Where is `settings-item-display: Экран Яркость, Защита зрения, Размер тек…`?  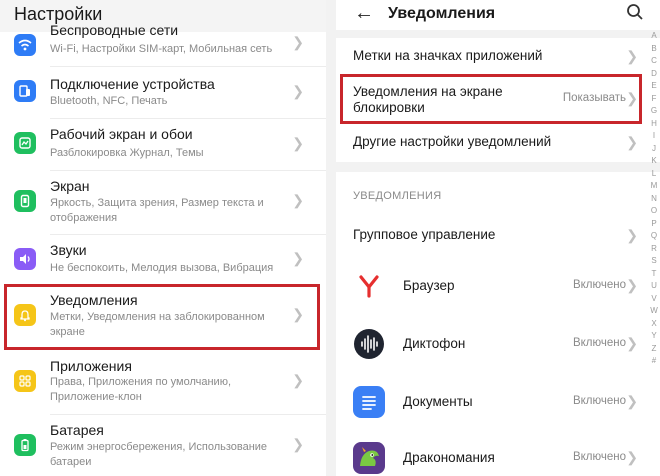 settings-item-display: Экран Яркость, Защита зрения, Размер тек… is located at coordinates (163, 203).